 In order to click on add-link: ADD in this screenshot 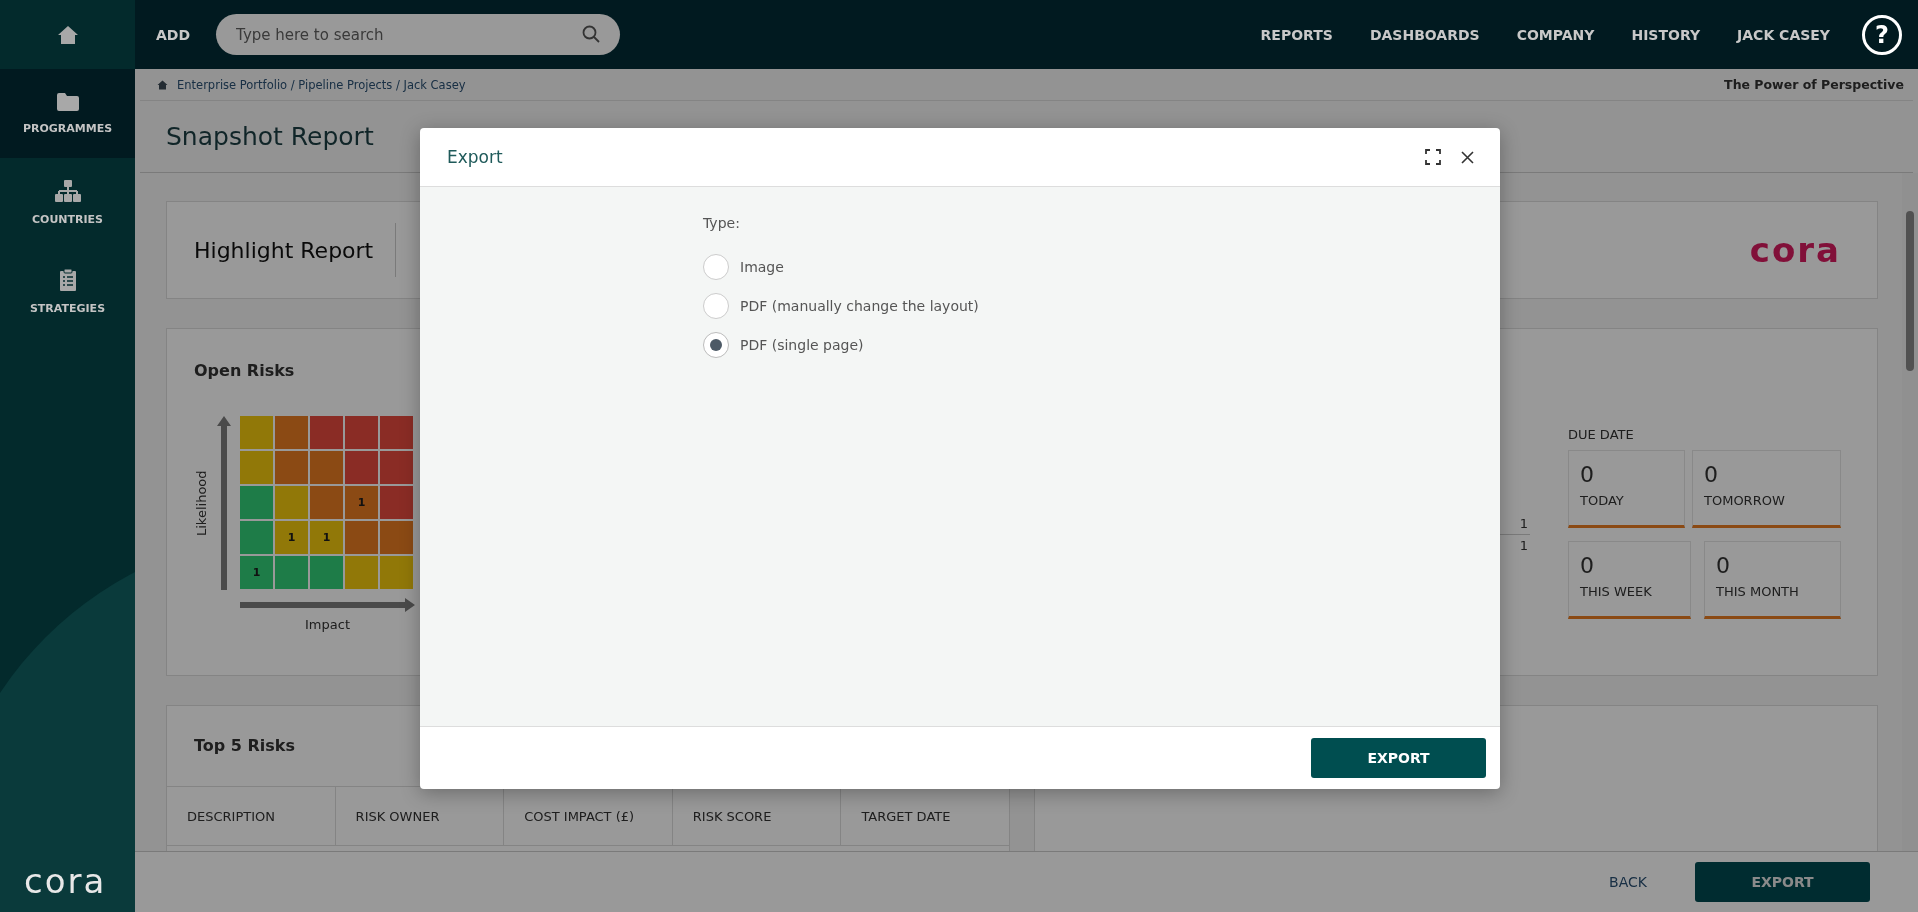, I will do `click(173, 34)`.